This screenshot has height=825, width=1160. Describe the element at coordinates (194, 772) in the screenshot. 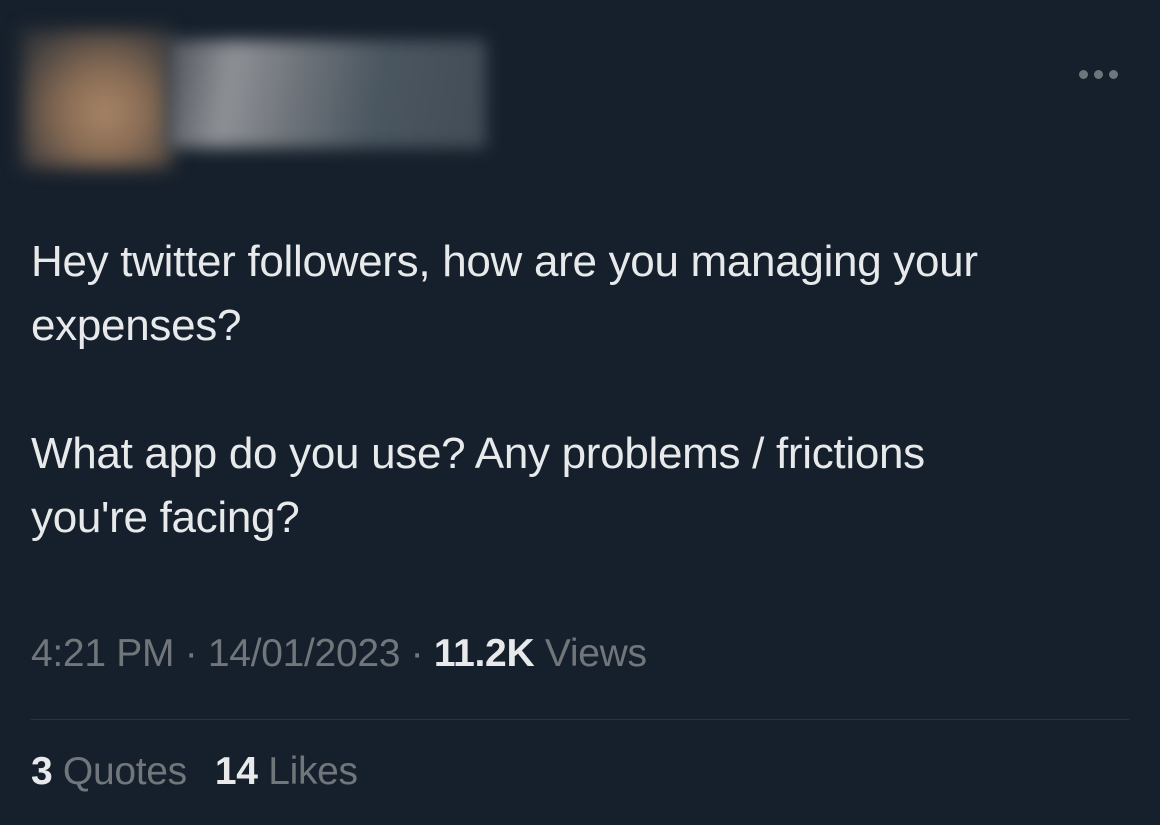

I see `engagement-stats: 3 Quotes 14 Likes` at that location.